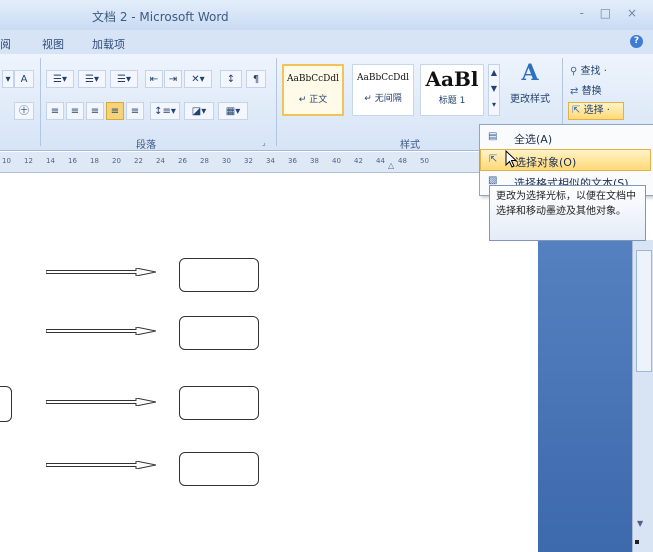 The width and height of the screenshot is (653, 552). Describe the element at coordinates (593, 71) in the screenshot. I see `find-label: 查找 ·` at that location.